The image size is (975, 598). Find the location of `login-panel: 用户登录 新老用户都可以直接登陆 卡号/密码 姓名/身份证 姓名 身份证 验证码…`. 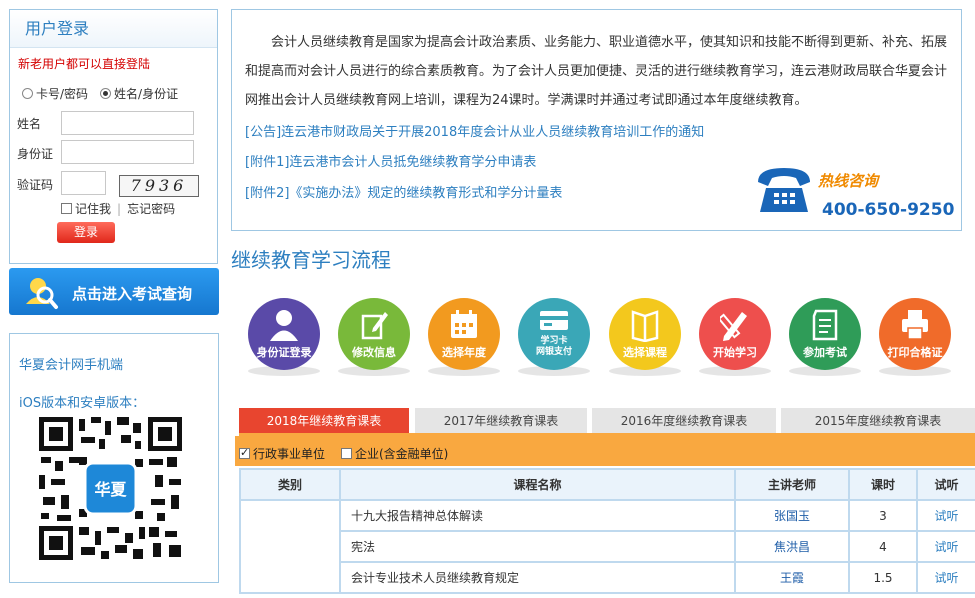

login-panel: 用户登录 新老用户都可以直接登陆 卡号/密码 姓名/身份证 姓名 身份证 验证码… is located at coordinates (113, 136).